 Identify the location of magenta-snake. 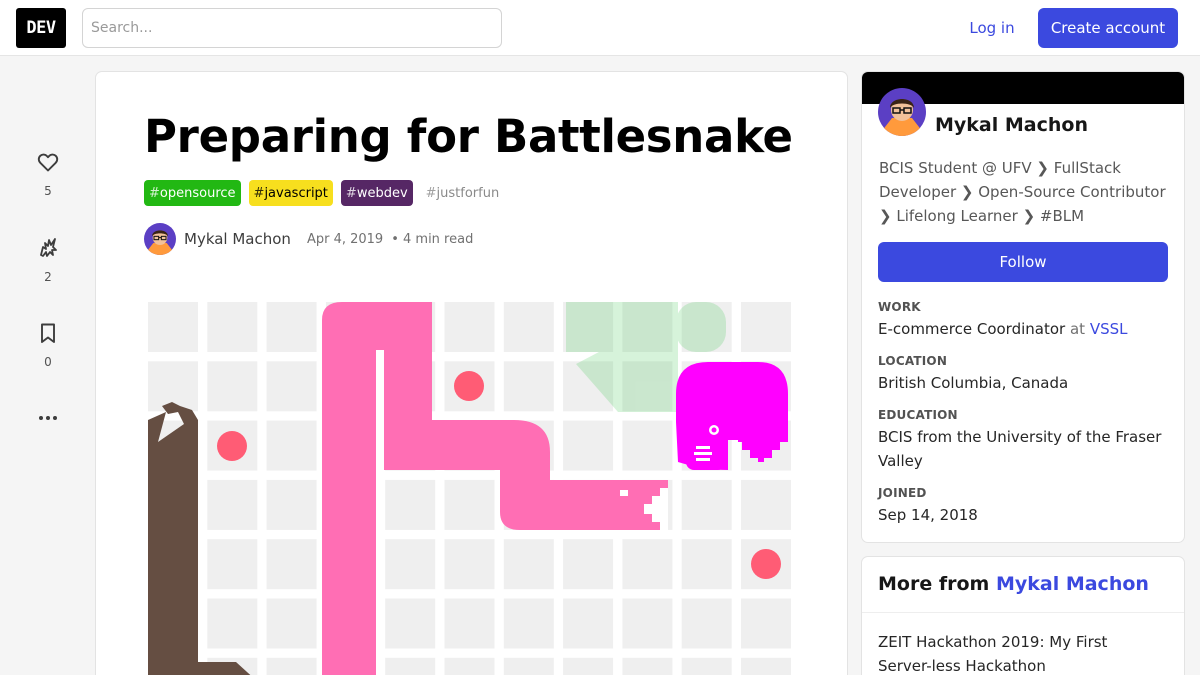
(732, 416).